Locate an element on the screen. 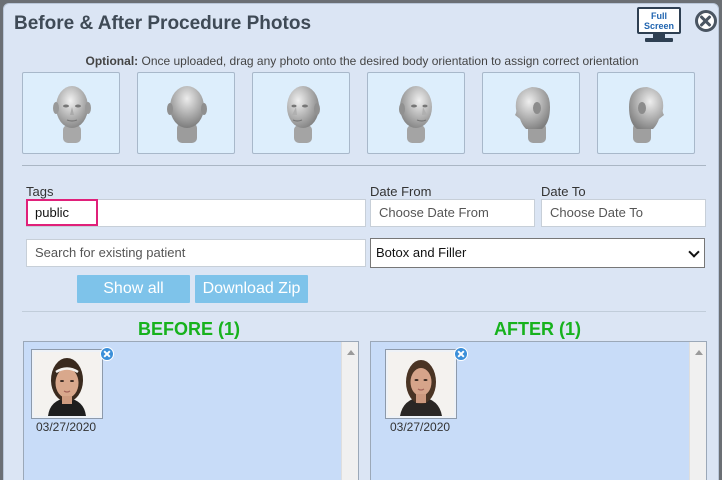  orientation-front-left is located at coordinates (301, 113).